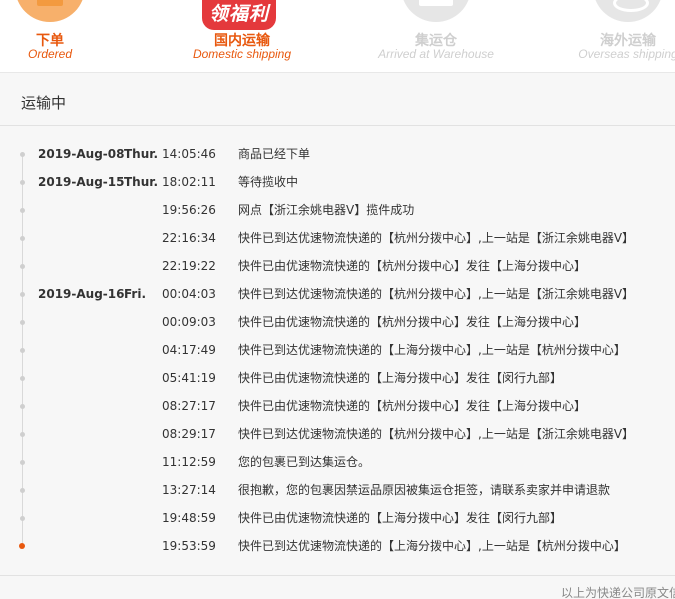 This screenshot has width=675, height=599. I want to click on row-time: 18:02:11, so click(189, 182).